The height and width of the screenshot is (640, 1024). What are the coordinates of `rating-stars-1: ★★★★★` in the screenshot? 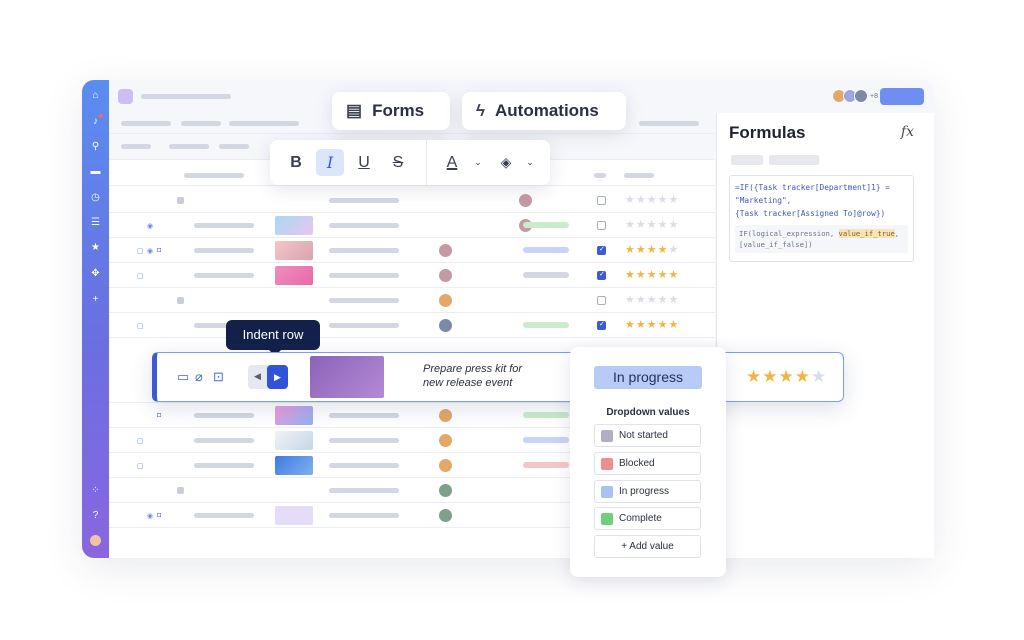 It's located at (652, 225).